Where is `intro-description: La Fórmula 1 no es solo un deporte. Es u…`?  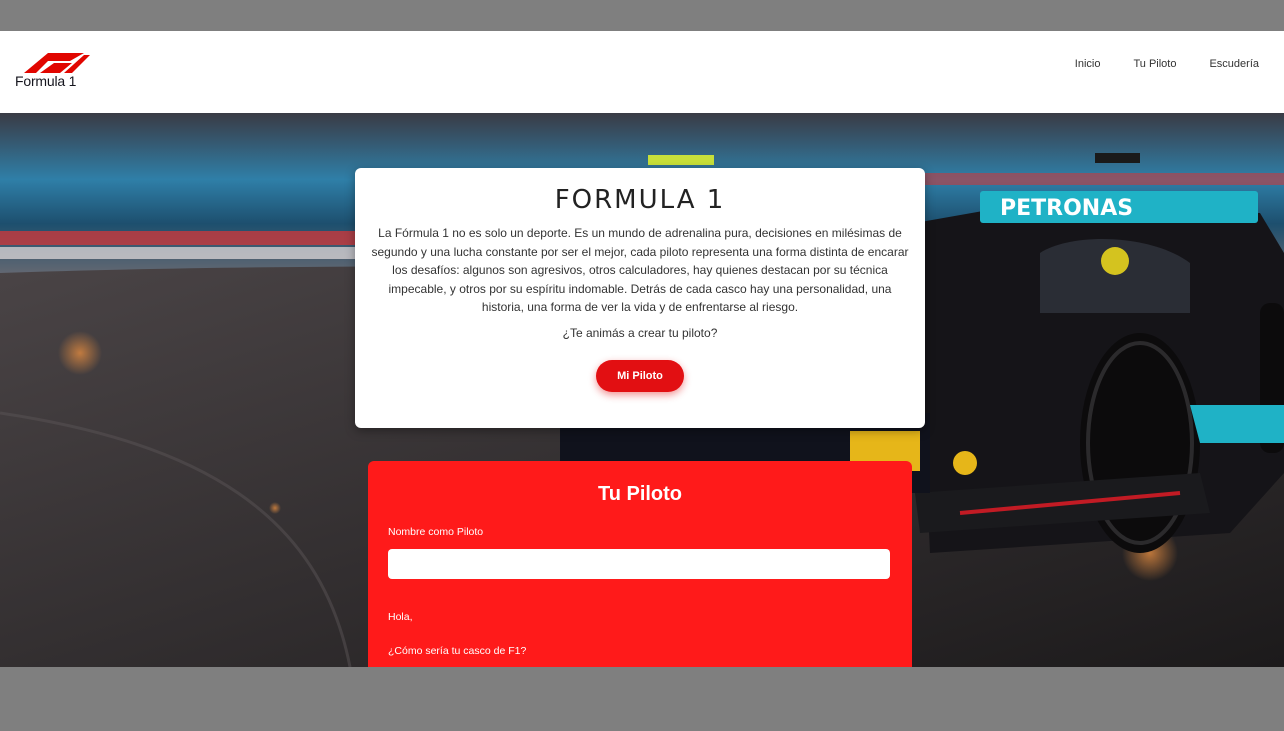
intro-description: La Fórmula 1 no es solo un deporte. Es u… is located at coordinates (640, 270).